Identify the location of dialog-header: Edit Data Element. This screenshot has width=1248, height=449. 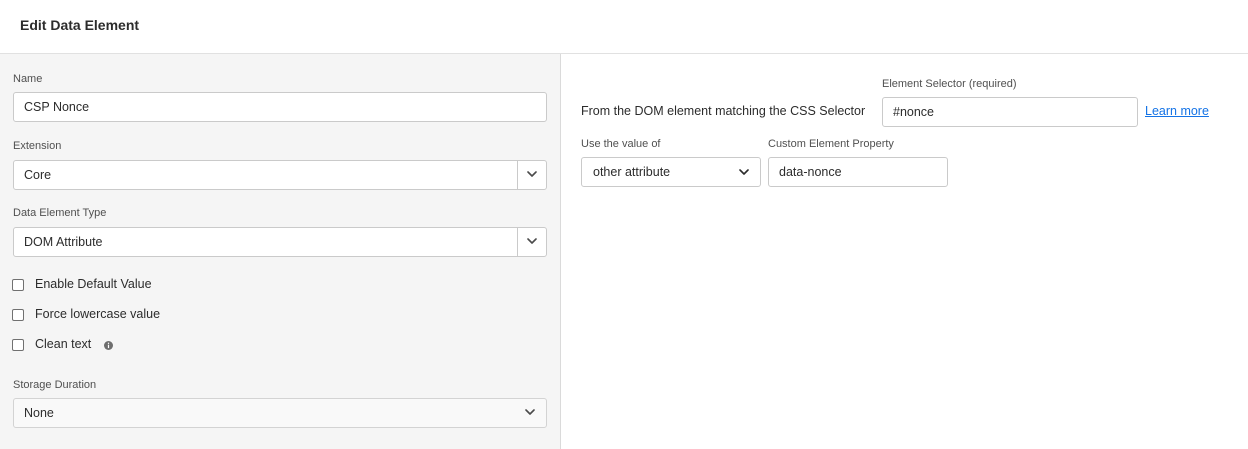
(624, 27).